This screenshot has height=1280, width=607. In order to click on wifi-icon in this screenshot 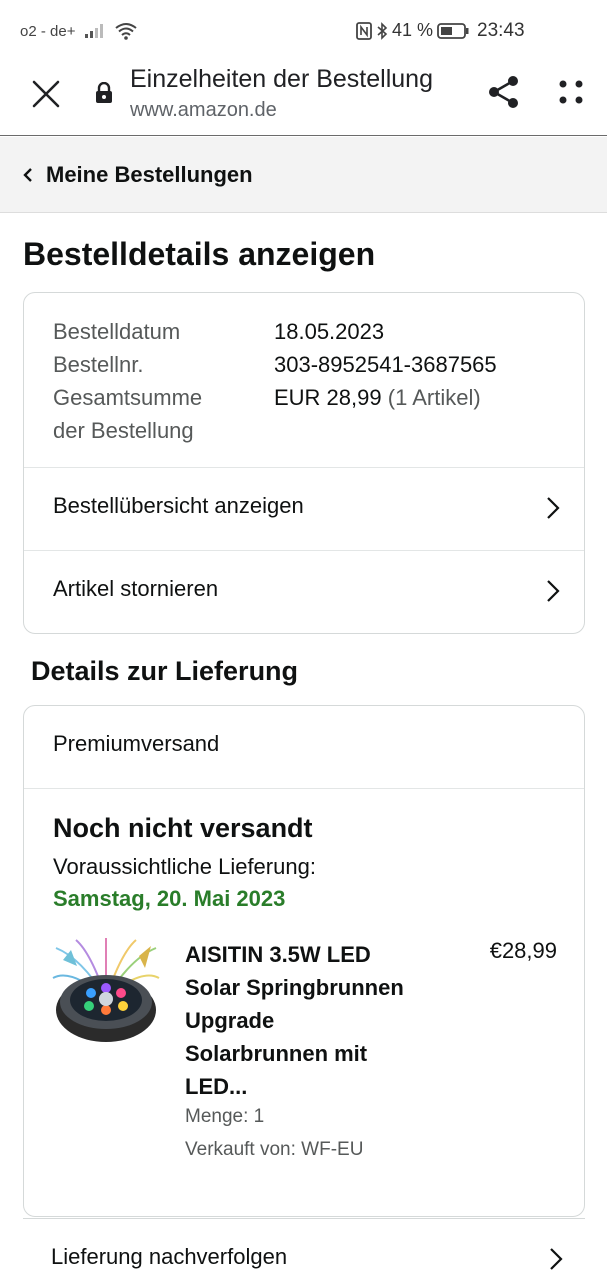, I will do `click(126, 31)`.